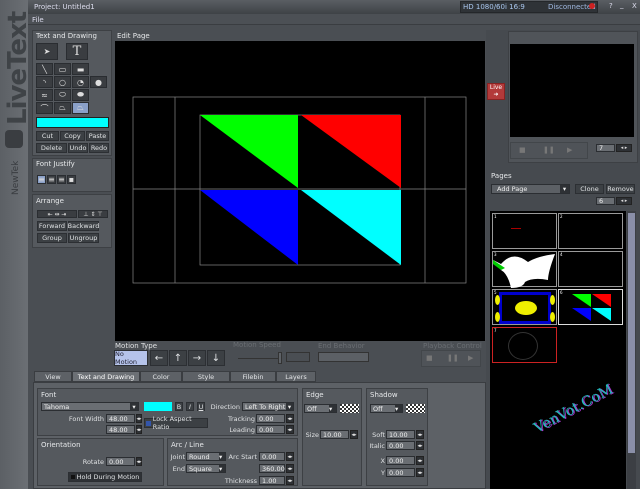 Image resolution: width=640 pixels, height=489 pixels. Describe the element at coordinates (80, 108) in the screenshot. I see `filled-polygon-tool-icon: ⏢` at that location.